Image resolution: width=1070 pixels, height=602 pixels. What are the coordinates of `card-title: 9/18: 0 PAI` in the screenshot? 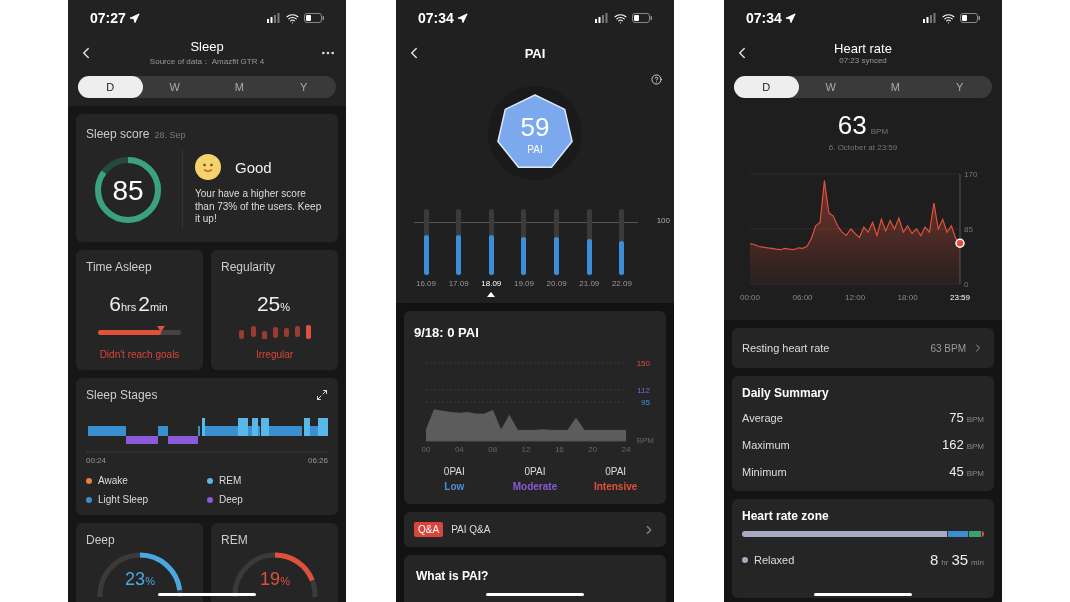 It's located at (447, 332).